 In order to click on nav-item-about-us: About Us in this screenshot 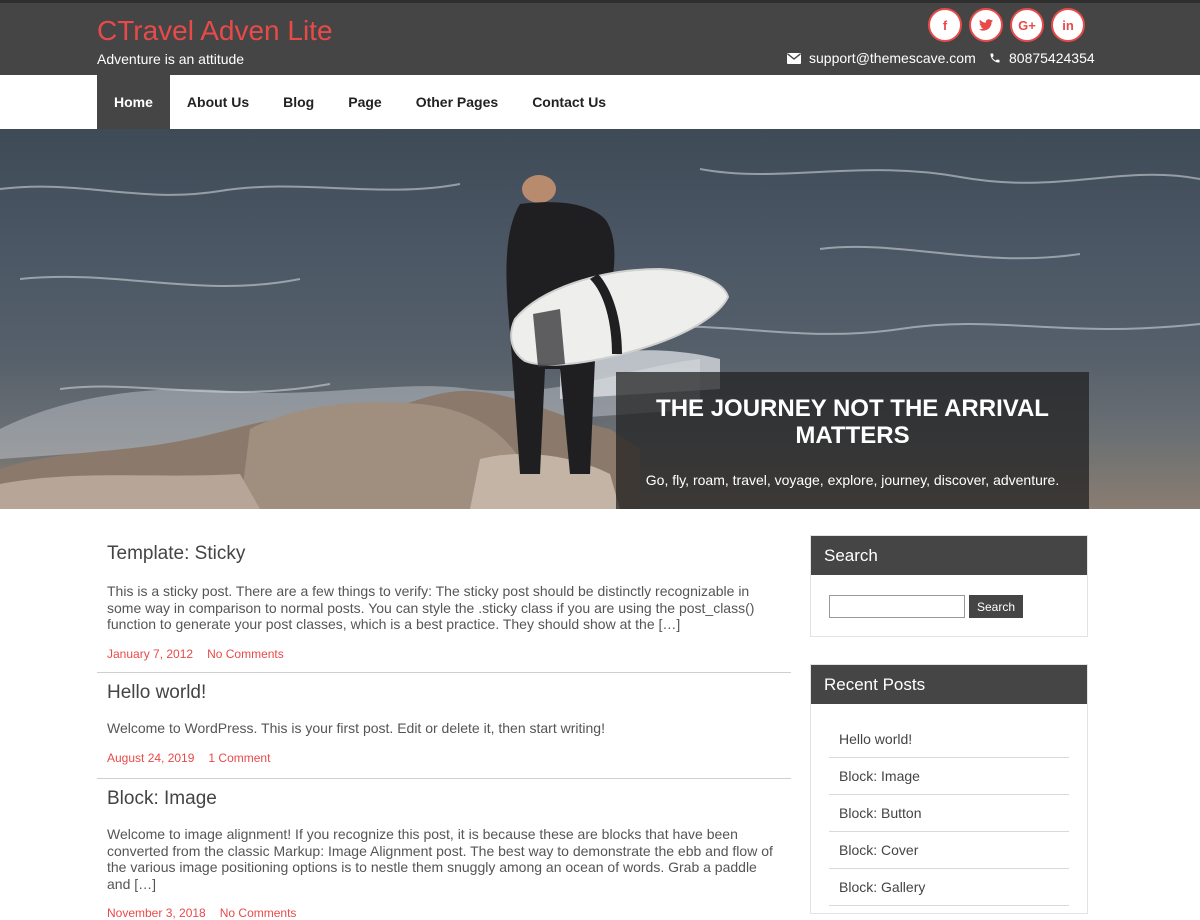, I will do `click(218, 102)`.